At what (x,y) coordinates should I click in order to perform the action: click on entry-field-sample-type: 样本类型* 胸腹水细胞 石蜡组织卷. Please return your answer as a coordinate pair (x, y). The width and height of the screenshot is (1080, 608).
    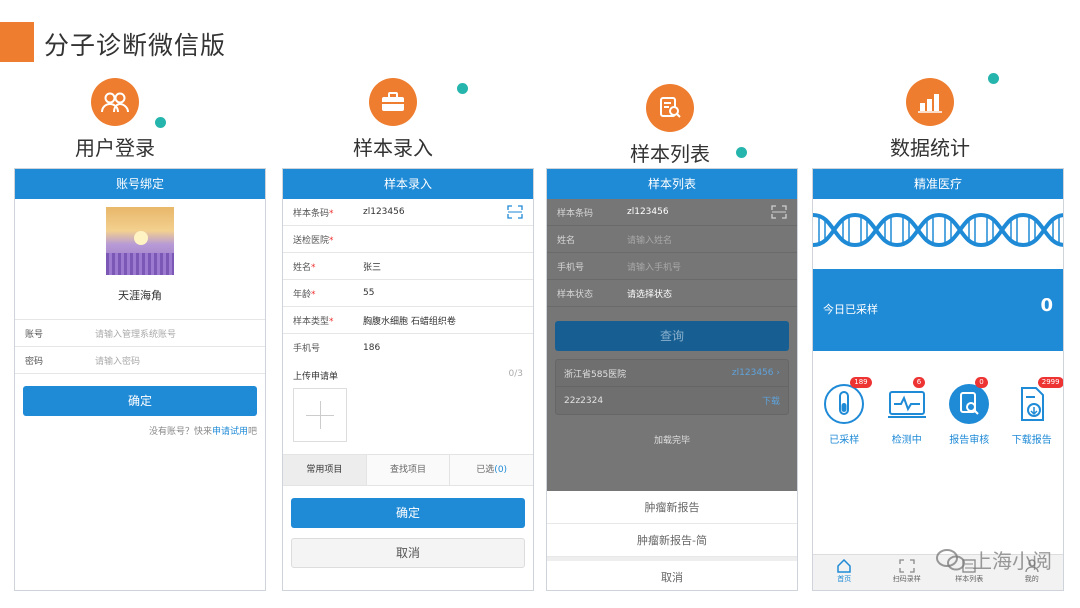
    Looking at the image, I should click on (408, 320).